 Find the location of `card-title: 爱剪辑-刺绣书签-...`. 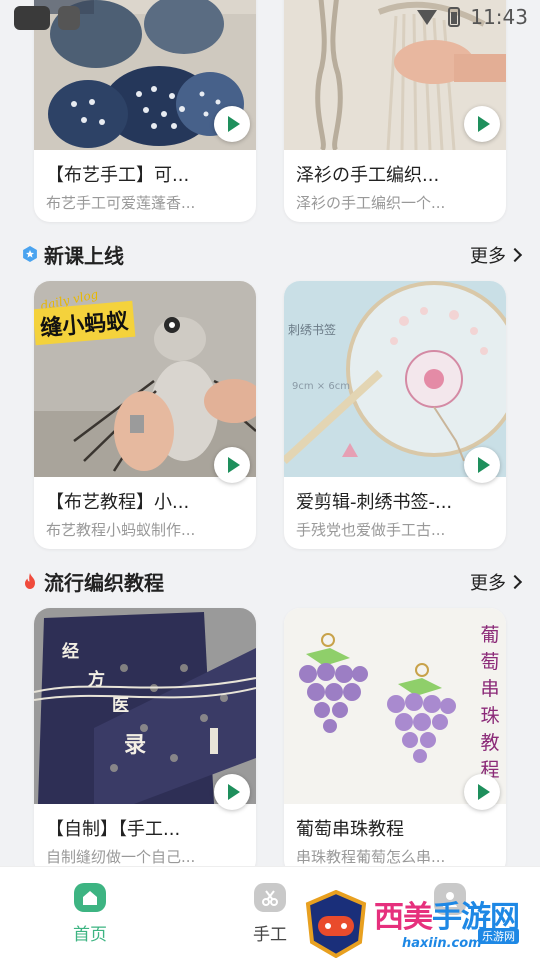

card-title: 爱剪辑-刺绣书签-... is located at coordinates (374, 502).